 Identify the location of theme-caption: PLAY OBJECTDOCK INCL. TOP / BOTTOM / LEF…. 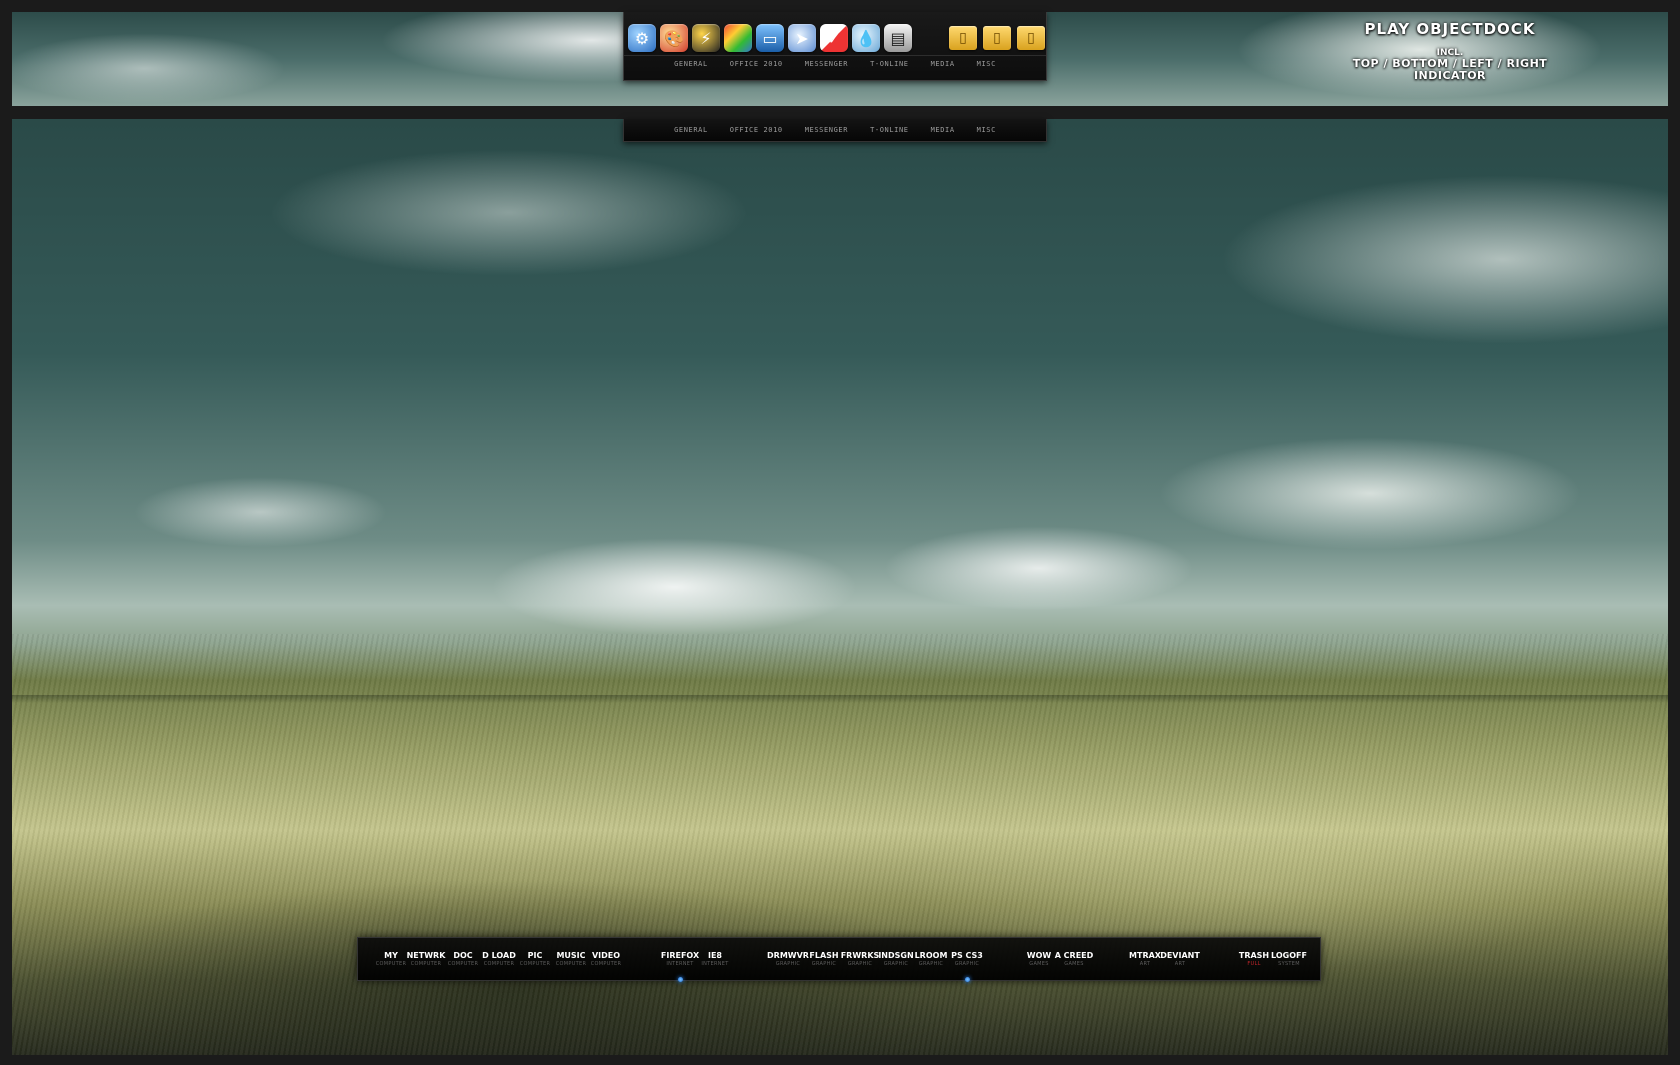
(1450, 51).